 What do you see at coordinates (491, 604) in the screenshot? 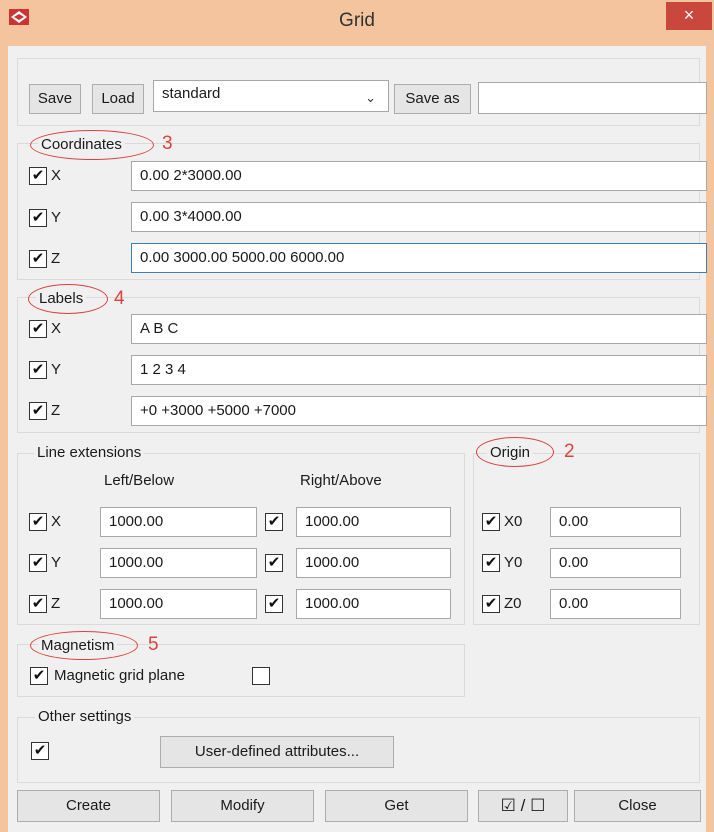
I see `origin-z0-checkbox: ✔` at bounding box center [491, 604].